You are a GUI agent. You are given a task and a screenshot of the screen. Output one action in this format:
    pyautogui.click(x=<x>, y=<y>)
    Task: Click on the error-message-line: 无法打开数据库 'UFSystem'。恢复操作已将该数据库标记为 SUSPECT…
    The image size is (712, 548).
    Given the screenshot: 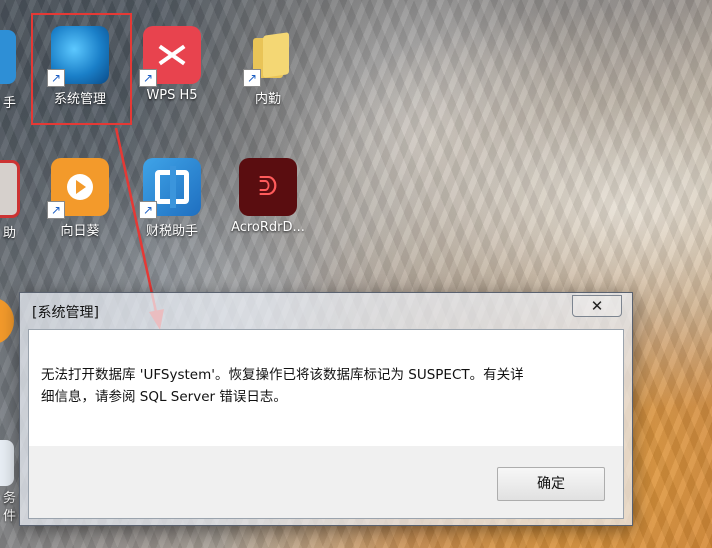 What is the action you would take?
    pyautogui.click(x=282, y=375)
    